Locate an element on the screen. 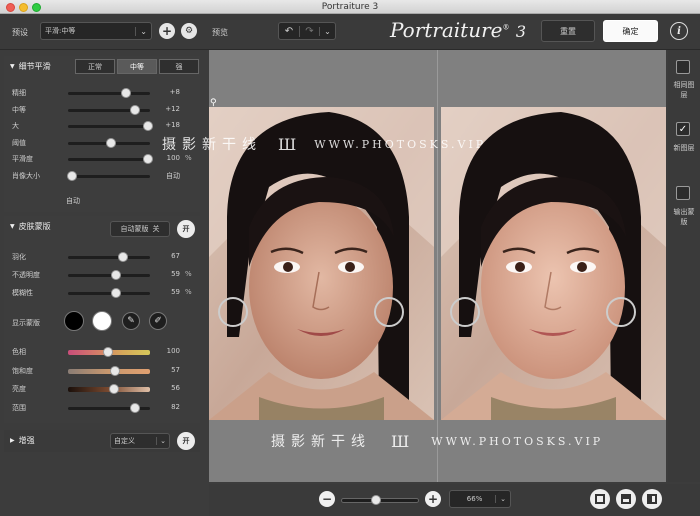  history-dropdown-icon: ⌄ is located at coordinates (327, 31).